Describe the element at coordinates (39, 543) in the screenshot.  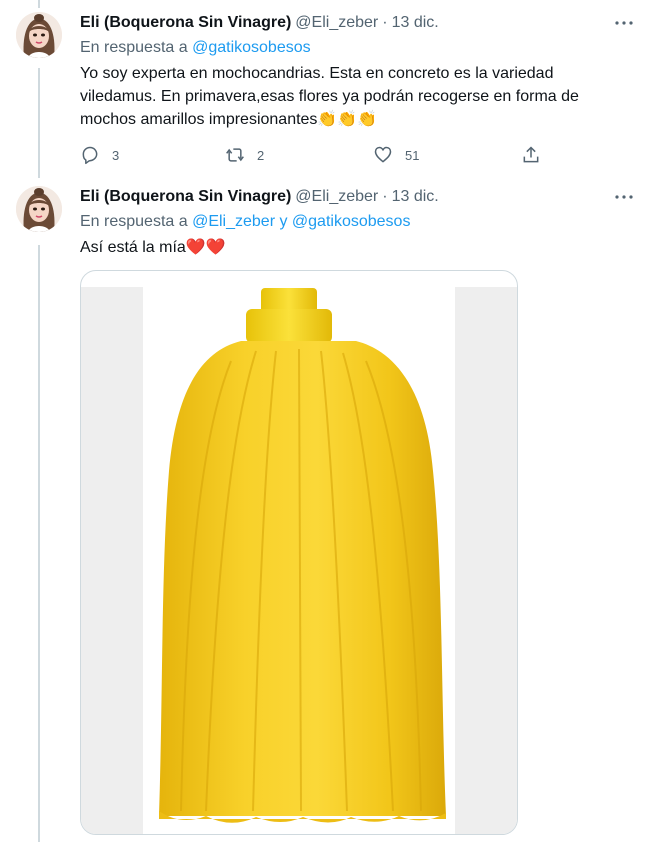
I see `thread-line-bottom` at that location.